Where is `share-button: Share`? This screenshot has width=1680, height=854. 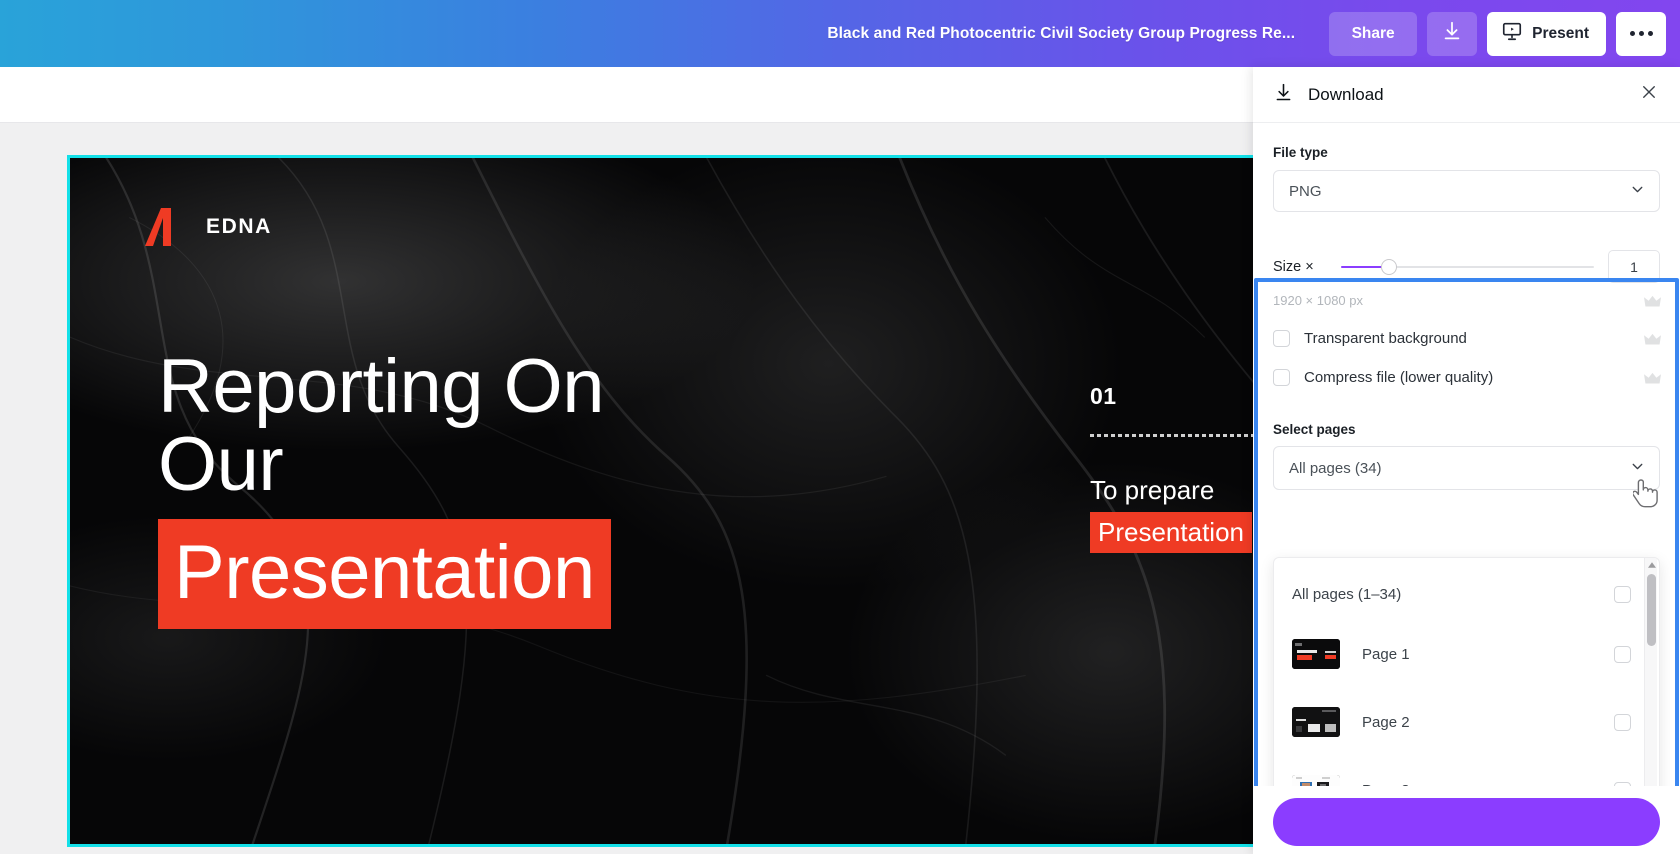
share-button: Share is located at coordinates (1373, 33).